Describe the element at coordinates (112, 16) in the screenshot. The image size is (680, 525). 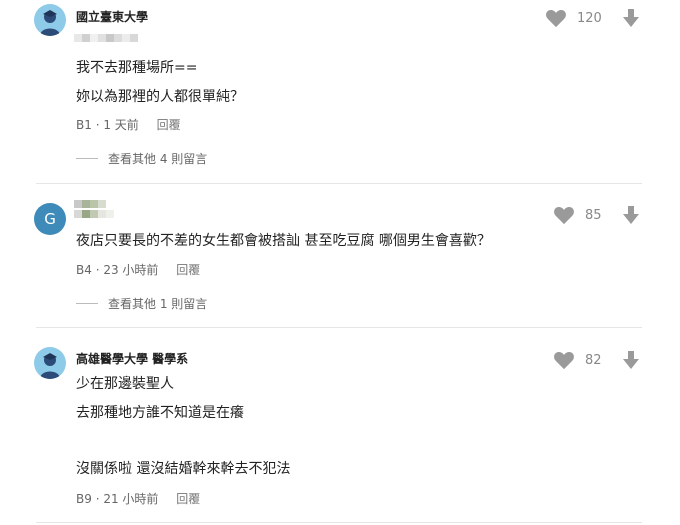
I see `author-name: 國立臺東大學` at that location.